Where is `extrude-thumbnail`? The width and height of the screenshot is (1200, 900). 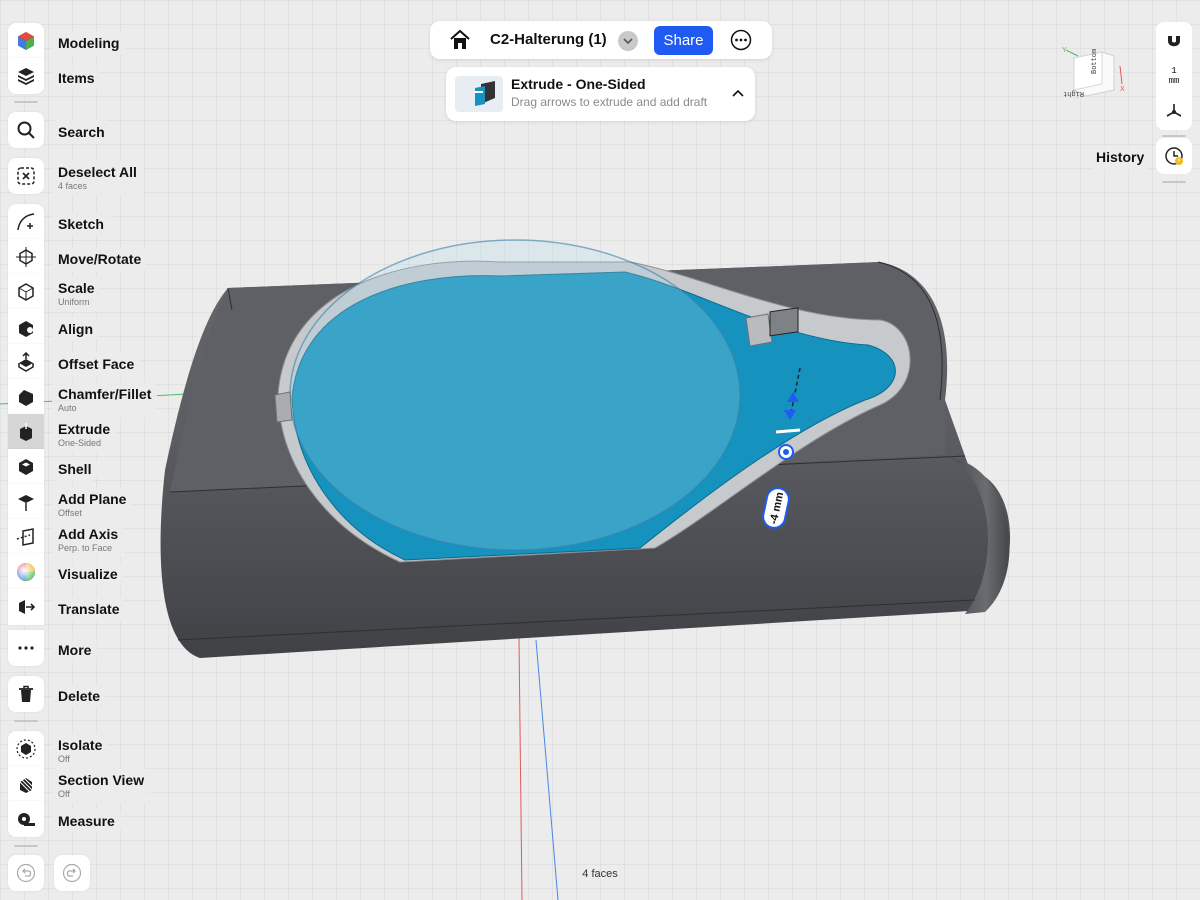
extrude-thumbnail is located at coordinates (479, 94).